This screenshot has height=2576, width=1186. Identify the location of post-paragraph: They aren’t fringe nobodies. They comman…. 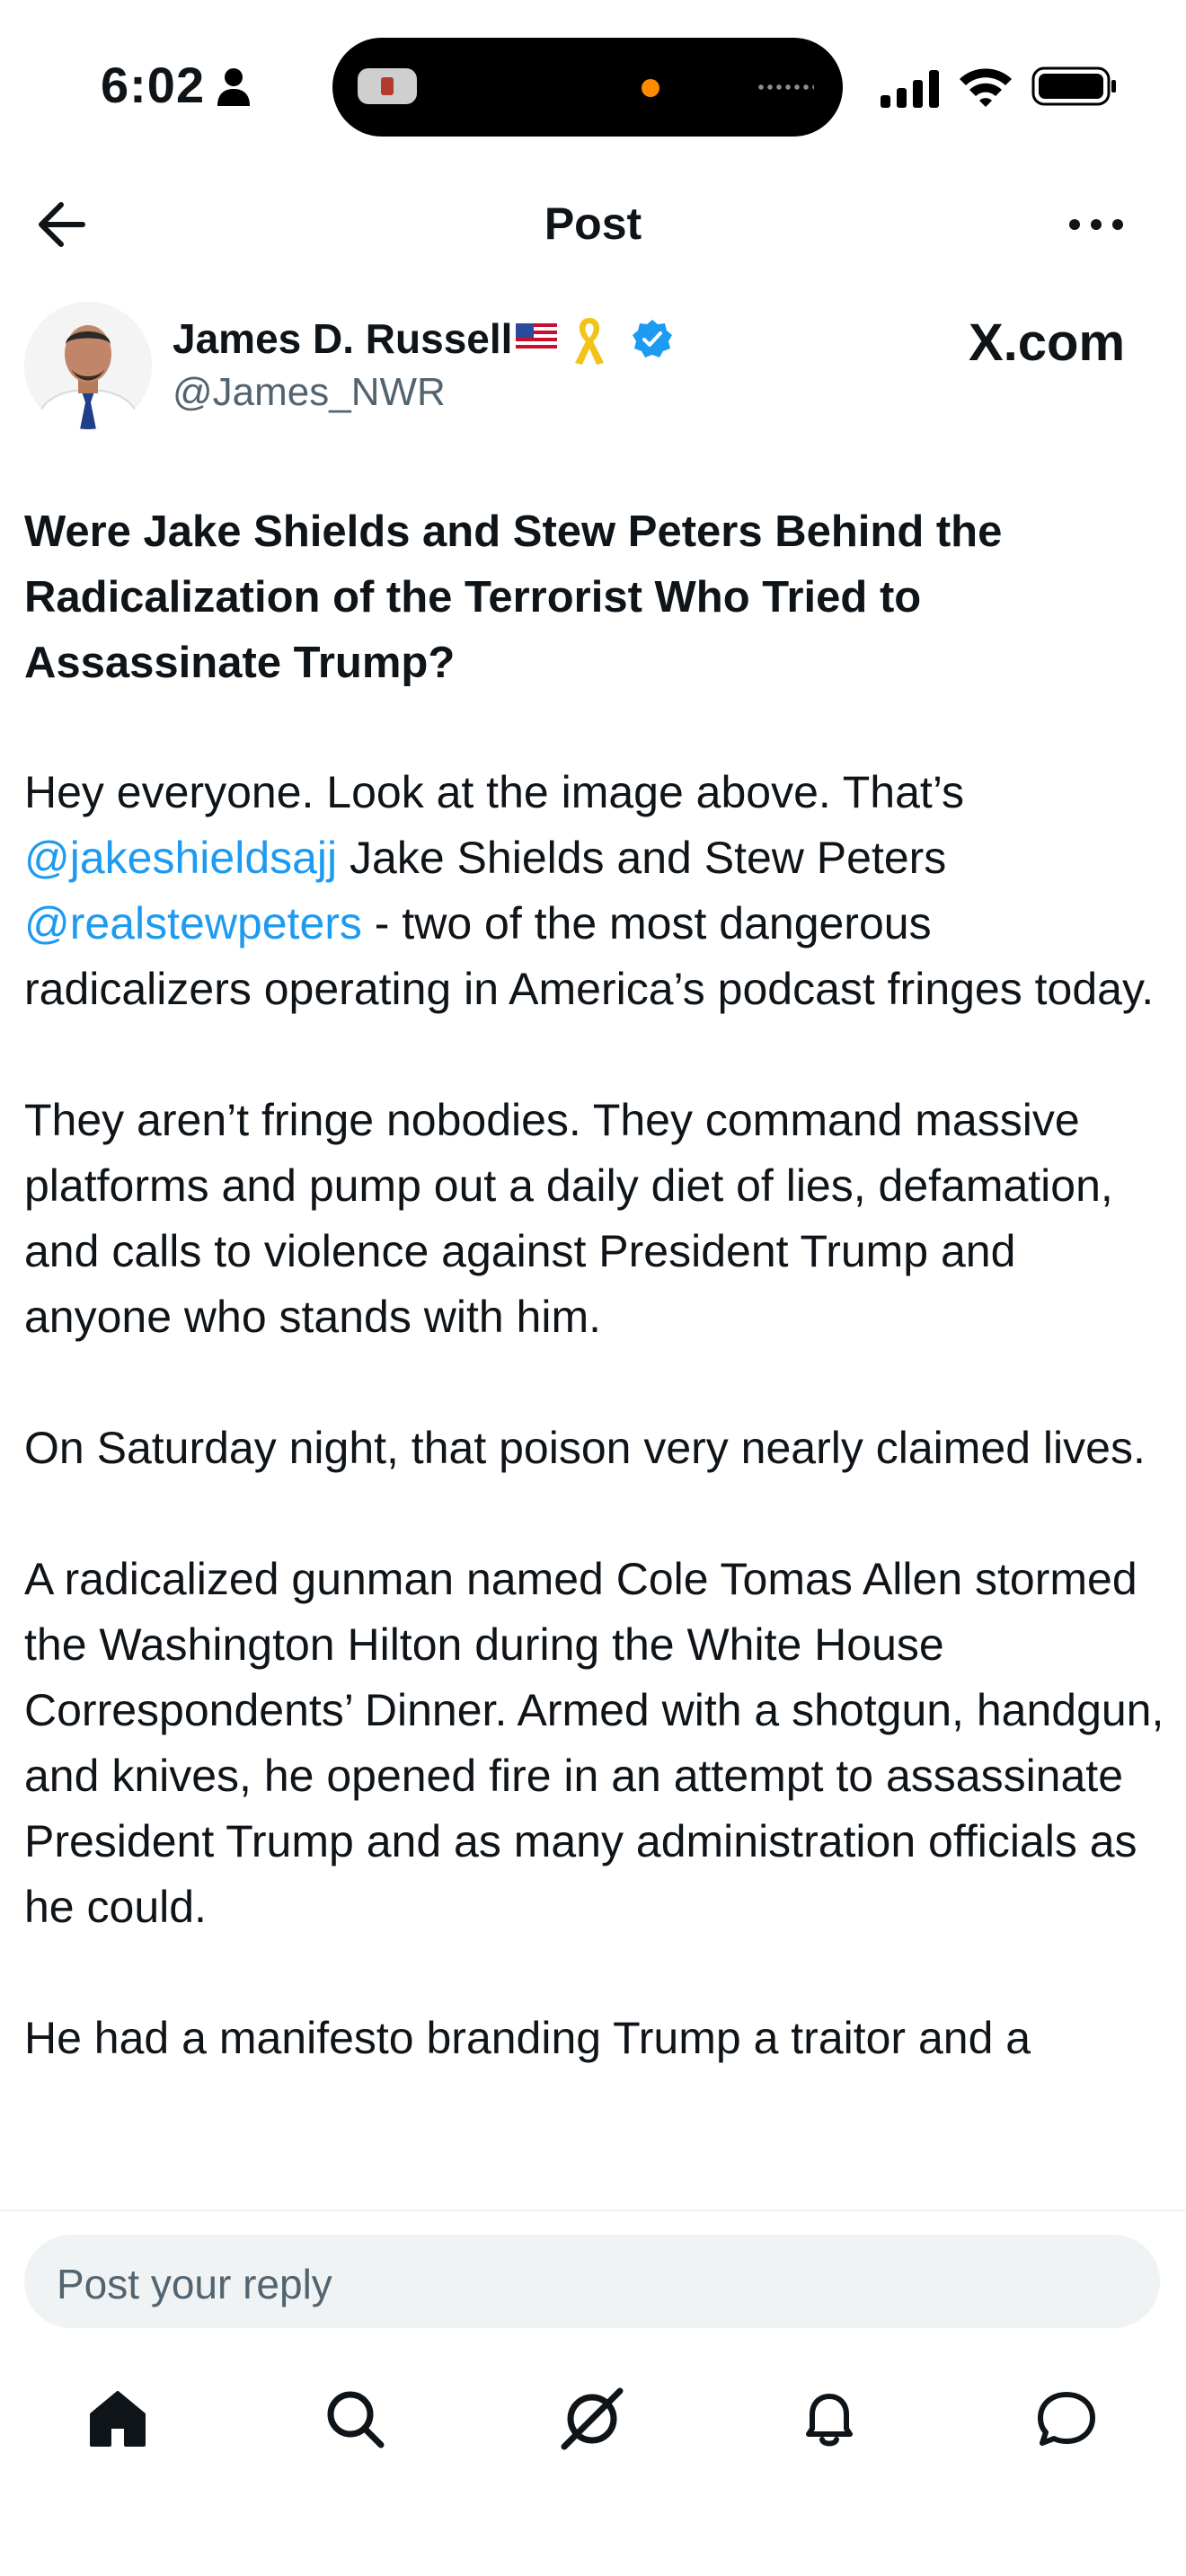
(568, 1218).